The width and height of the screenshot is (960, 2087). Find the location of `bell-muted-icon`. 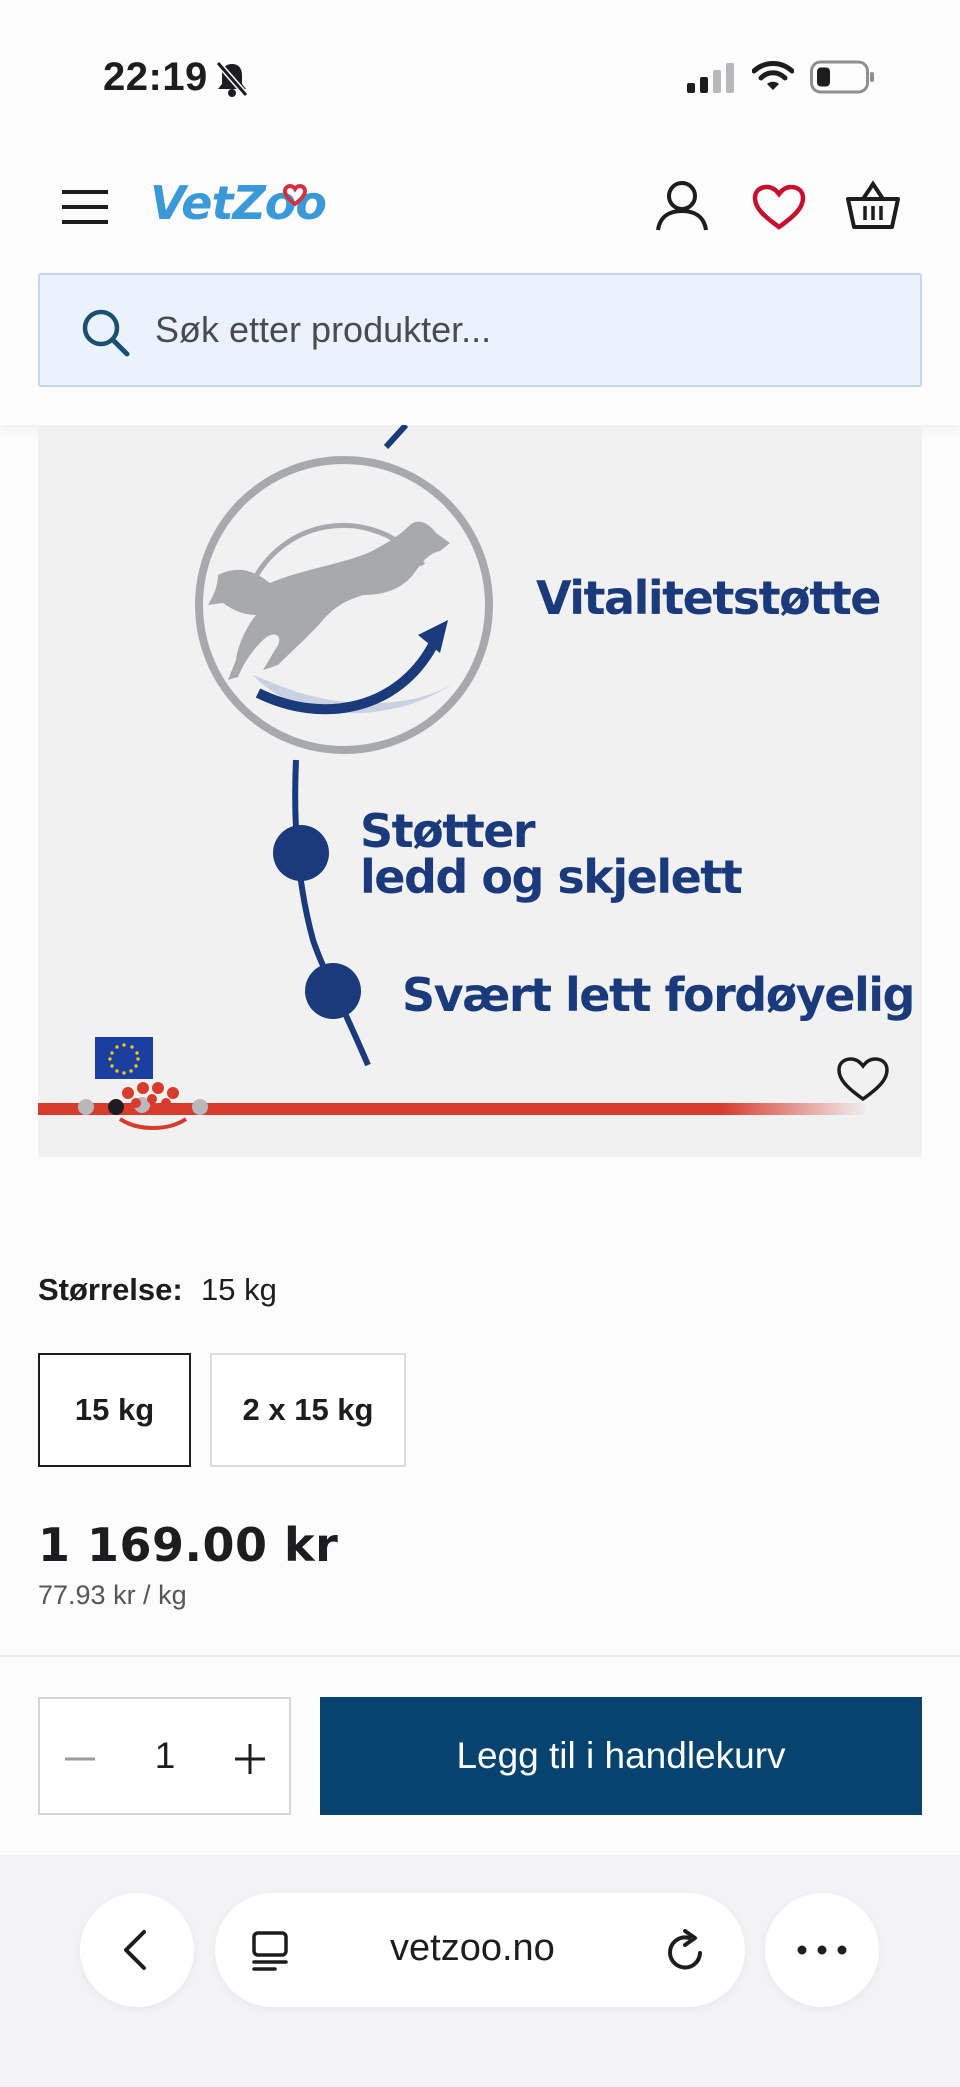

bell-muted-icon is located at coordinates (232, 79).